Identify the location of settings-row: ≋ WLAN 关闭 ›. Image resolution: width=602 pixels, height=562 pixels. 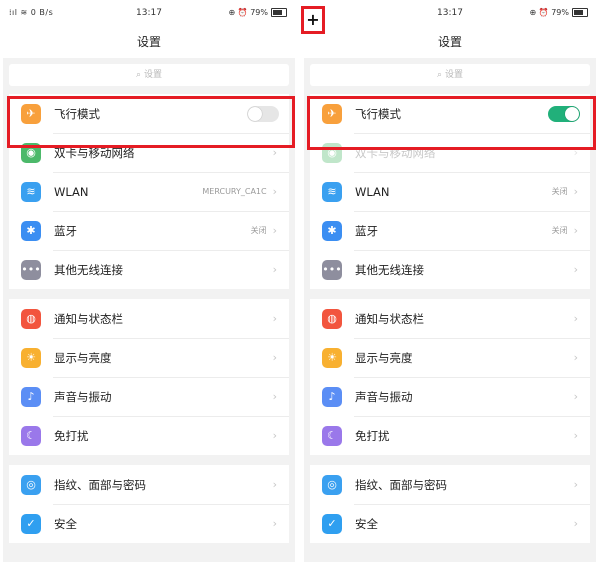
(450, 191).